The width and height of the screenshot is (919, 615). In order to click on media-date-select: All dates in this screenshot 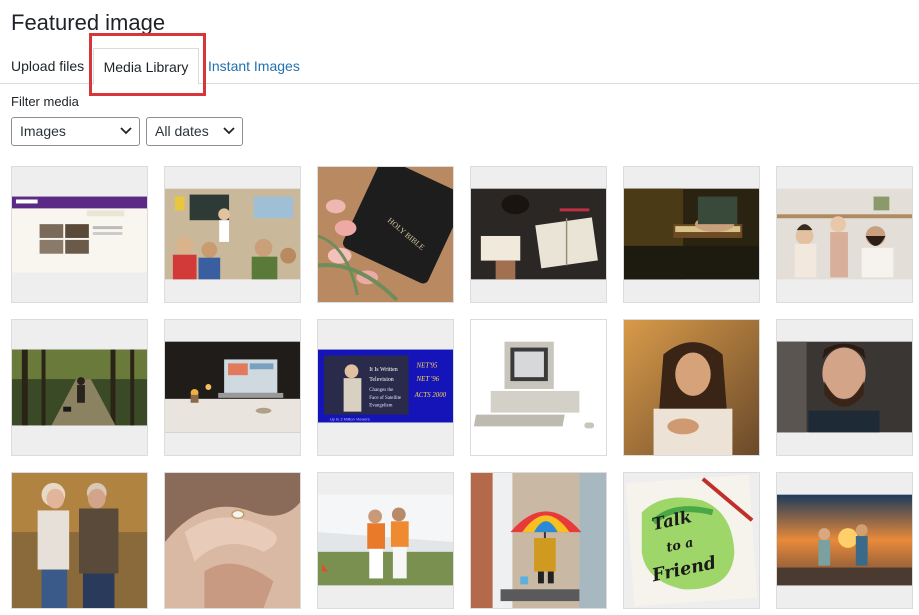, I will do `click(194, 131)`.